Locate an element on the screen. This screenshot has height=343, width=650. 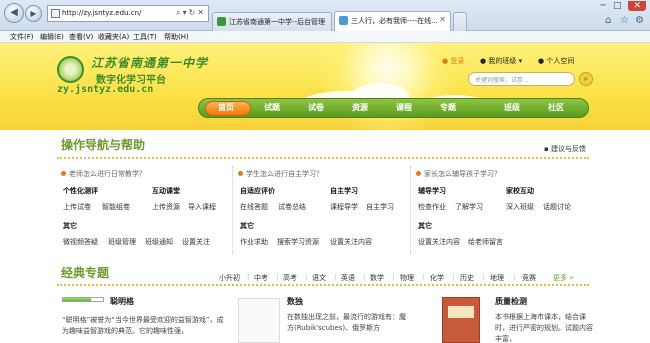
nav-community: 社区 is located at coordinates (556, 107).